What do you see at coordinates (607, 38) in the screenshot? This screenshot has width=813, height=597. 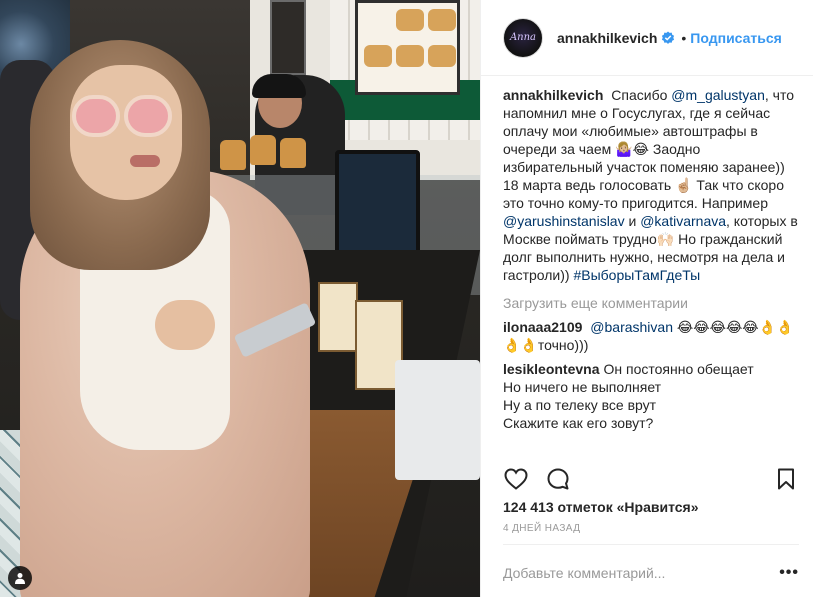 I see `header-username: annakhilkevich` at bounding box center [607, 38].